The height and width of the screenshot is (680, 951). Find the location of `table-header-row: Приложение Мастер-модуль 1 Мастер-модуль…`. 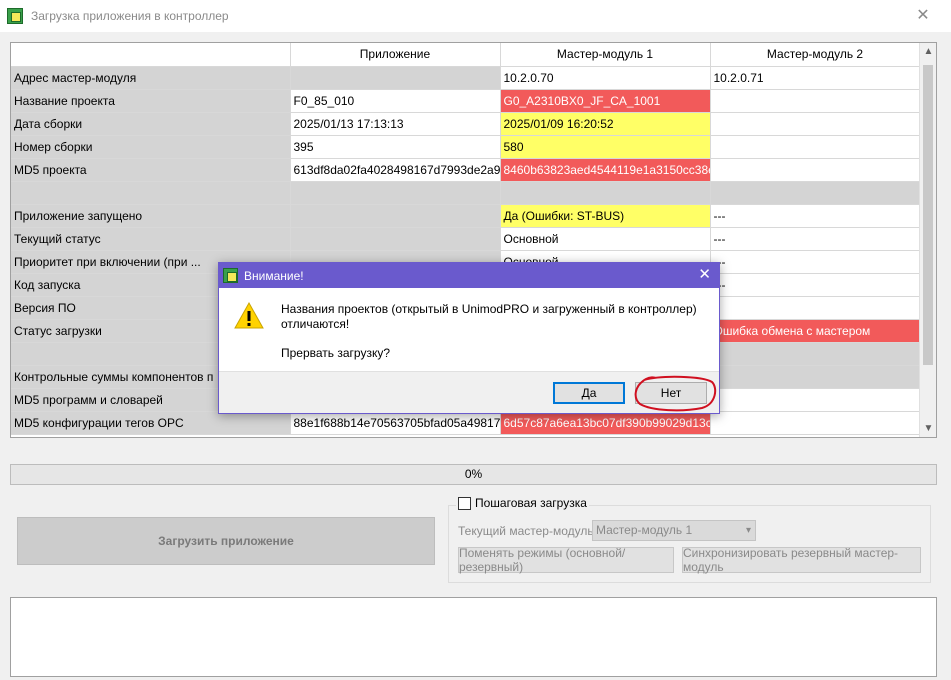

table-header-row: Приложение Мастер-модуль 1 Мастер-модуль… is located at coordinates (466, 55).